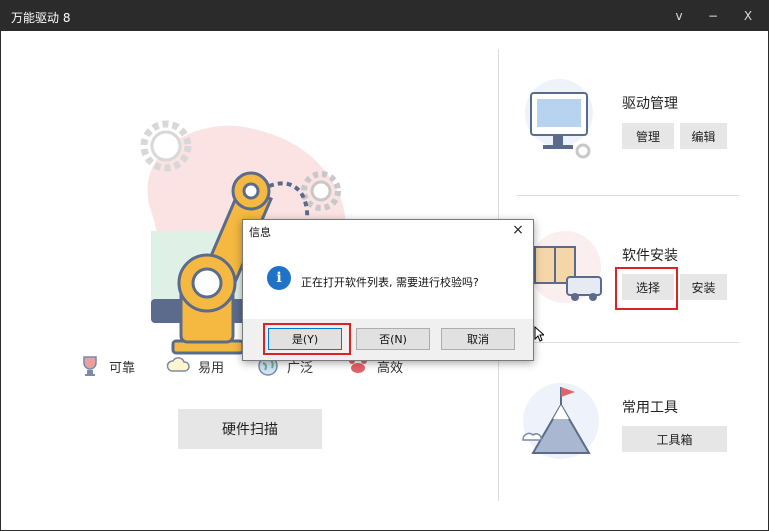 Image resolution: width=769 pixels, height=531 pixels. Describe the element at coordinates (679, 16) in the screenshot. I see `dropdown-button: v` at that location.